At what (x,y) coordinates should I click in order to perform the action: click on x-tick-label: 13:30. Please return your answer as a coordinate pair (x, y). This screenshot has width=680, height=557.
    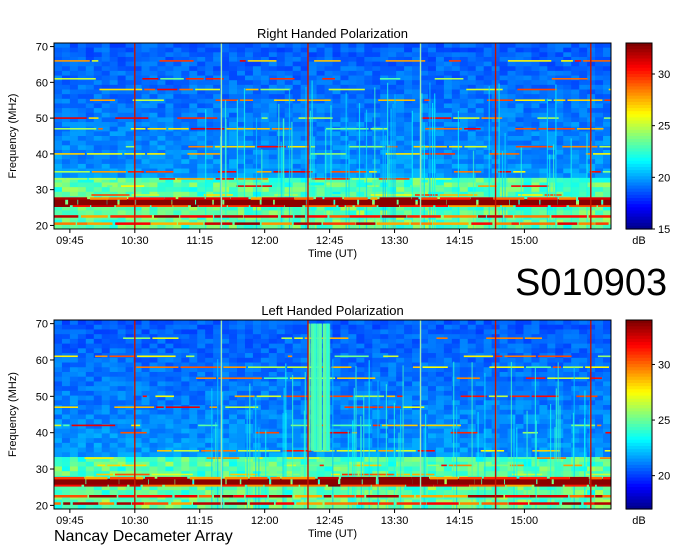
    Looking at the image, I should click on (395, 241).